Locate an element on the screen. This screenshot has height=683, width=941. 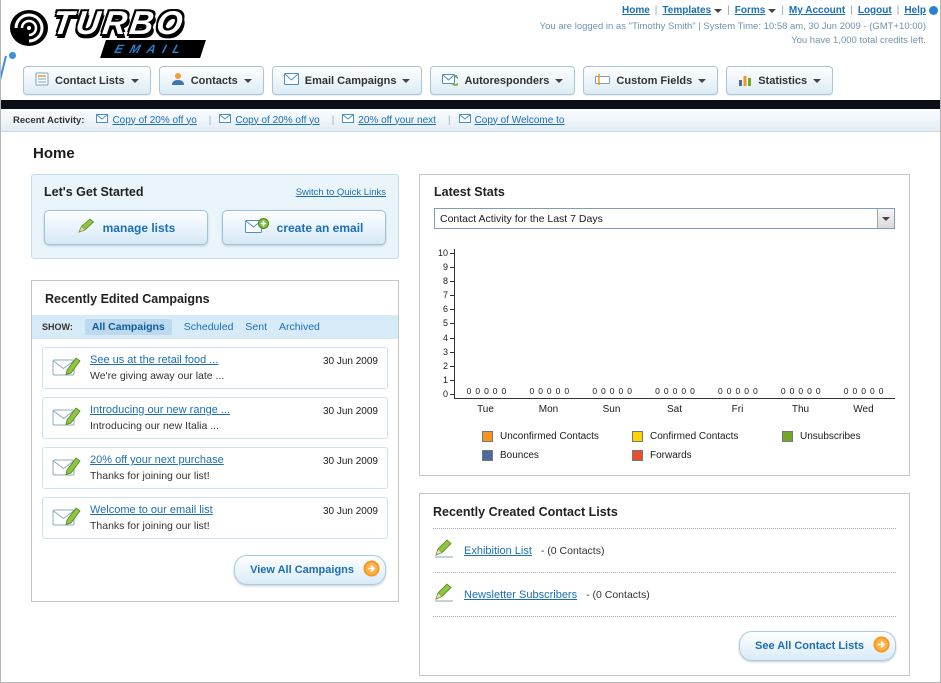
arrow-right-icon is located at coordinates (881, 646).